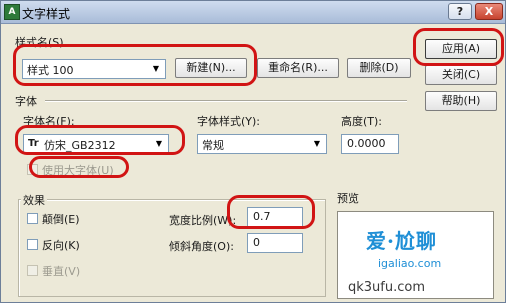 This screenshot has width=506, height=303. What do you see at coordinates (410, 263) in the screenshot?
I see `watermark-url: igaliao.com` at bounding box center [410, 263].